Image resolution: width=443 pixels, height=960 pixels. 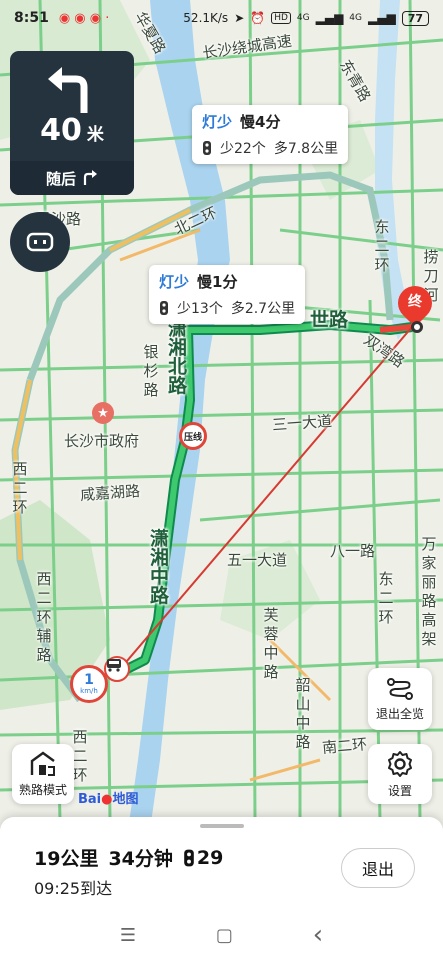 I want to click on map-label-sanyi: 三一大道, so click(x=302, y=423).